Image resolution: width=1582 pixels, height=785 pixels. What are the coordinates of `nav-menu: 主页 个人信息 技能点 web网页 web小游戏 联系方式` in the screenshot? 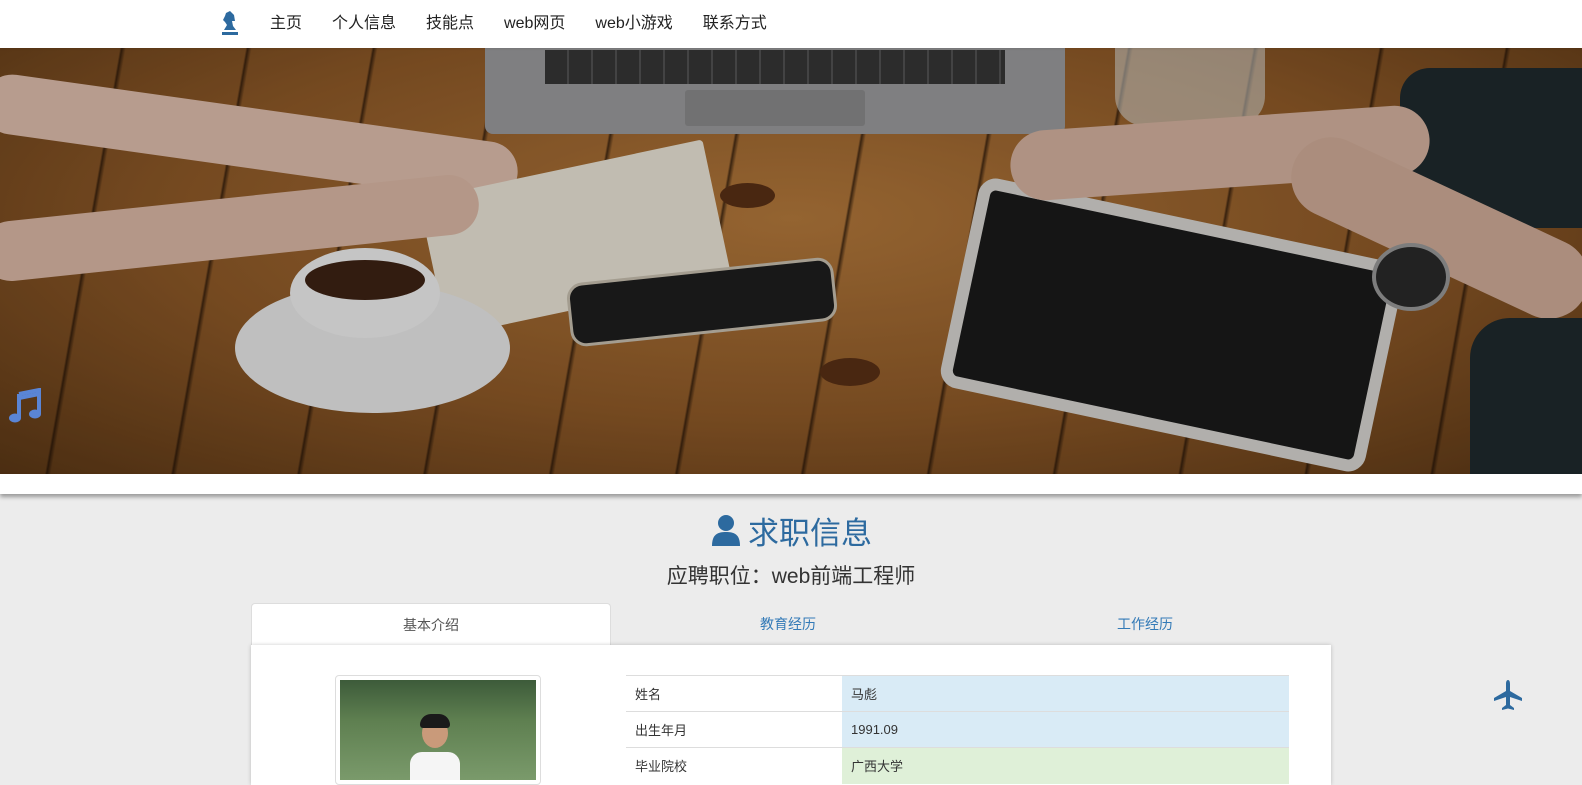 It's located at (518, 24).